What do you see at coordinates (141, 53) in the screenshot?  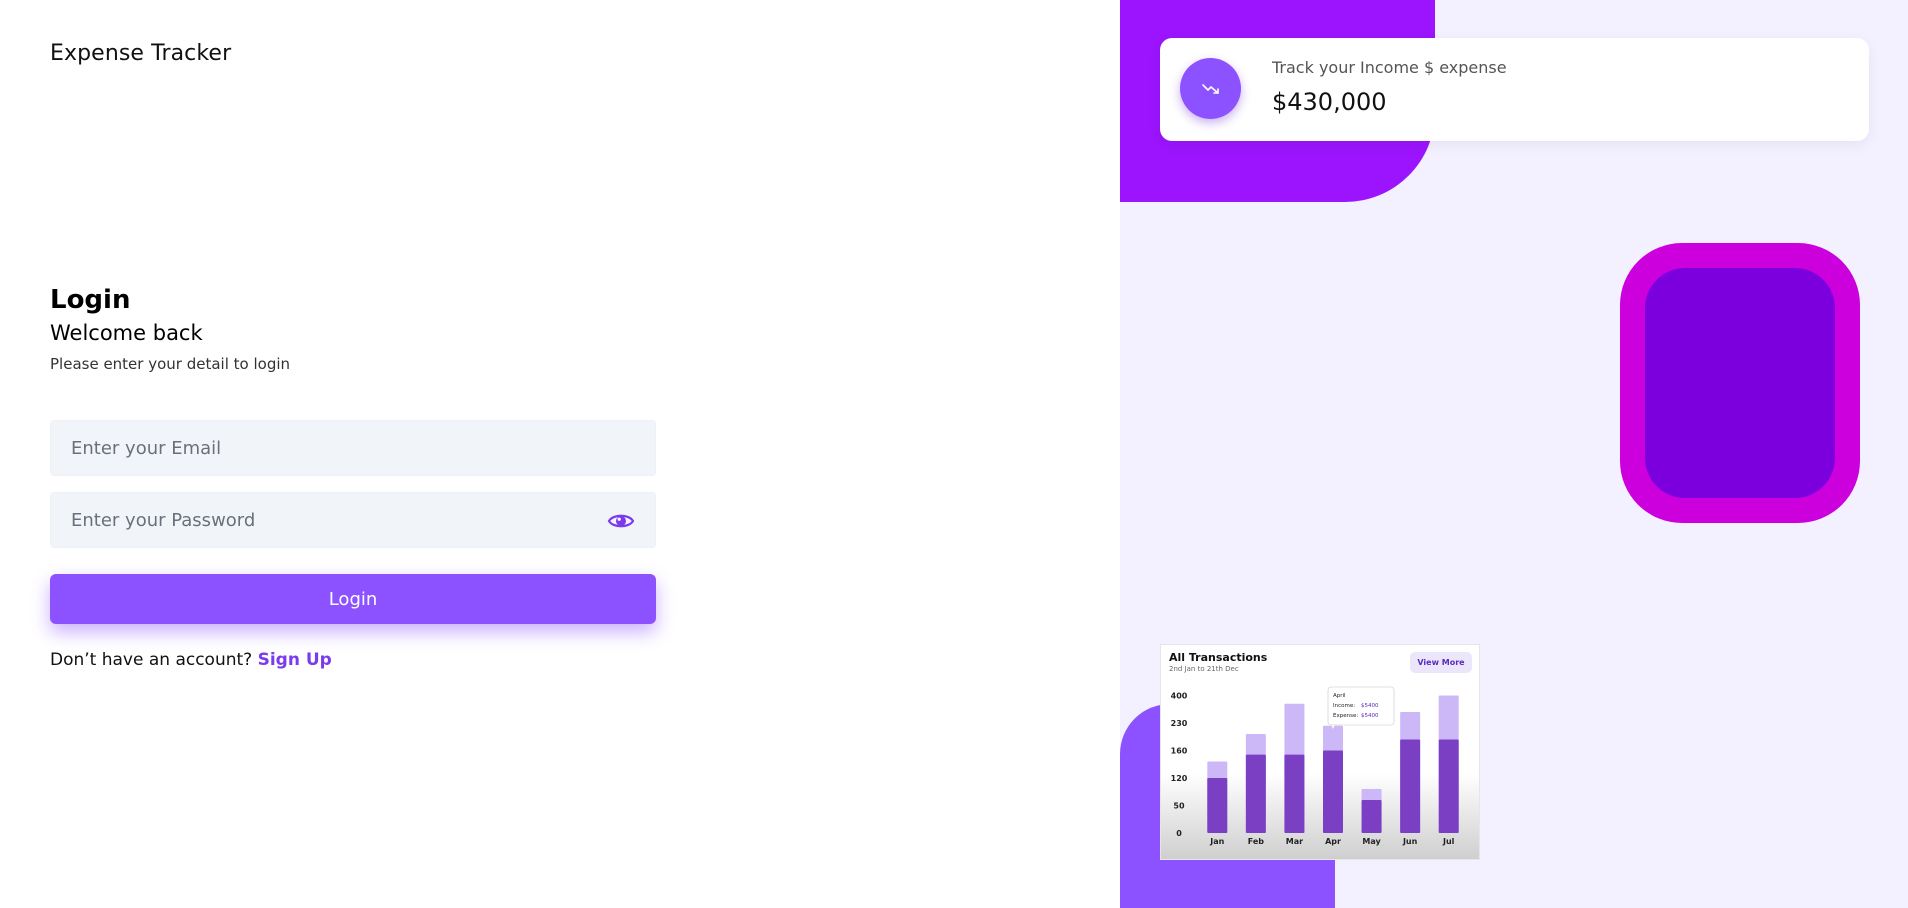 I see `app-title: Expense Tracker` at bounding box center [141, 53].